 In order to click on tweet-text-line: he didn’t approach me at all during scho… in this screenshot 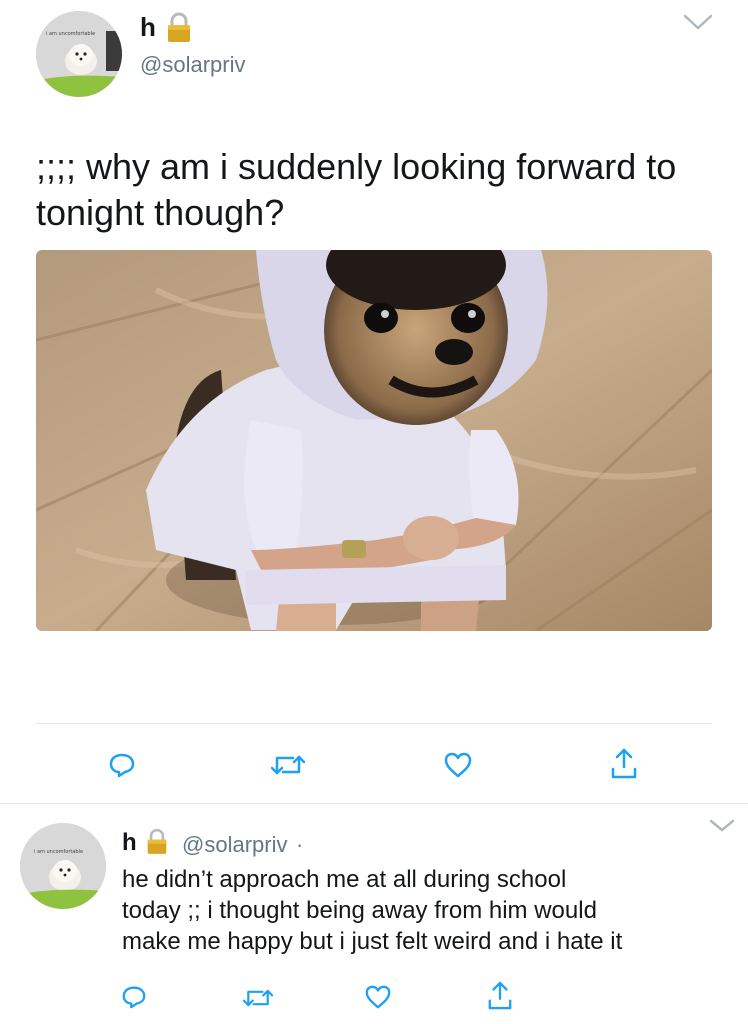, I will do `click(344, 879)`.